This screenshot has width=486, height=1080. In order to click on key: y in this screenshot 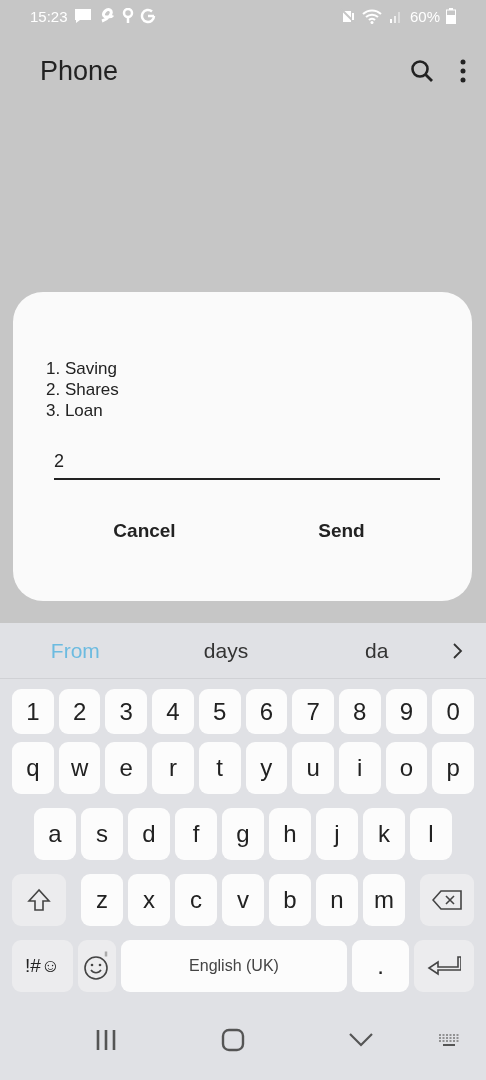, I will do `click(266, 768)`.